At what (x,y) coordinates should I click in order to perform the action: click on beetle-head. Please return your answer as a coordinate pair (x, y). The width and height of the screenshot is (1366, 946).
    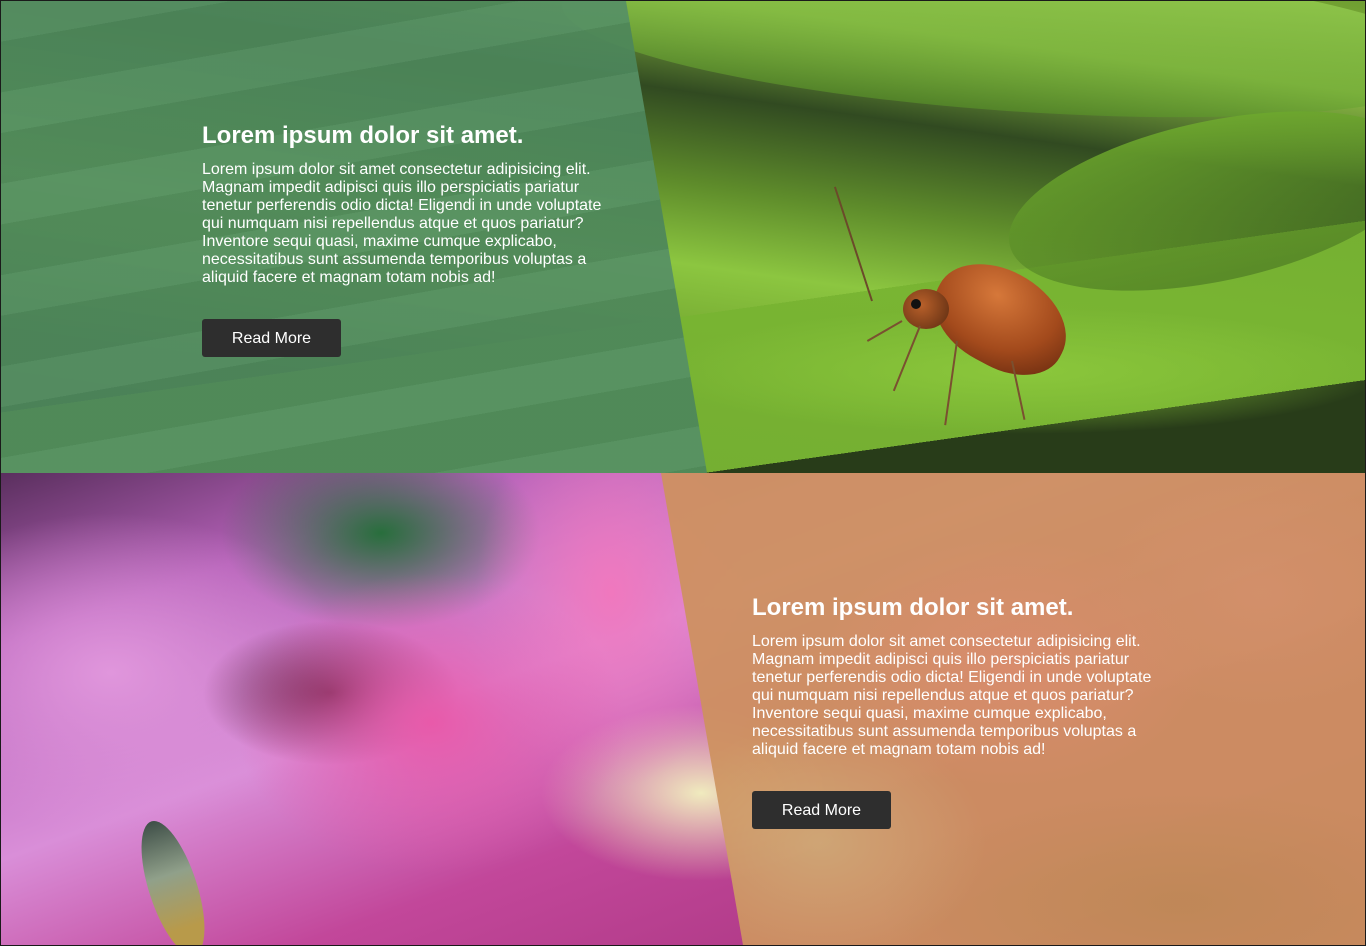
    Looking at the image, I should click on (926, 309).